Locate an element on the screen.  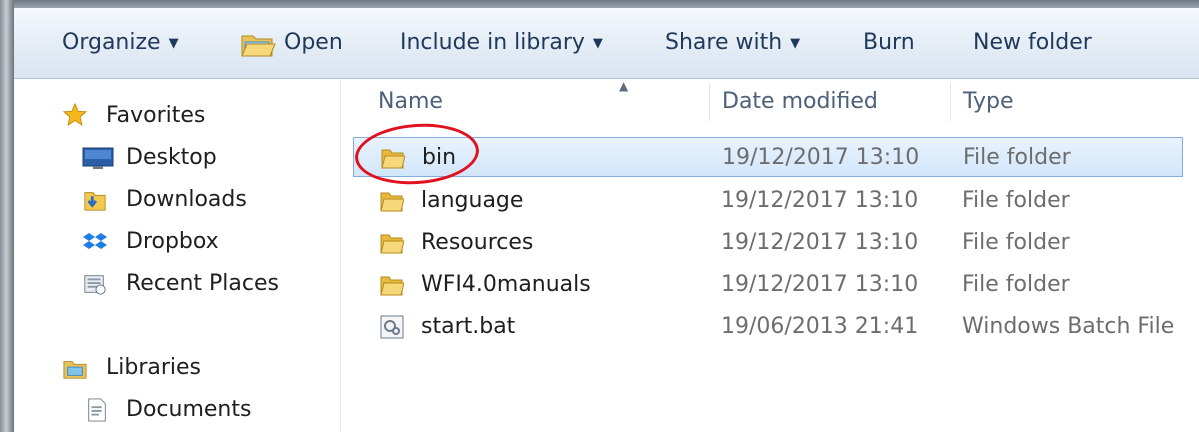
nav-downloads-label: Downloads is located at coordinates (186, 199).